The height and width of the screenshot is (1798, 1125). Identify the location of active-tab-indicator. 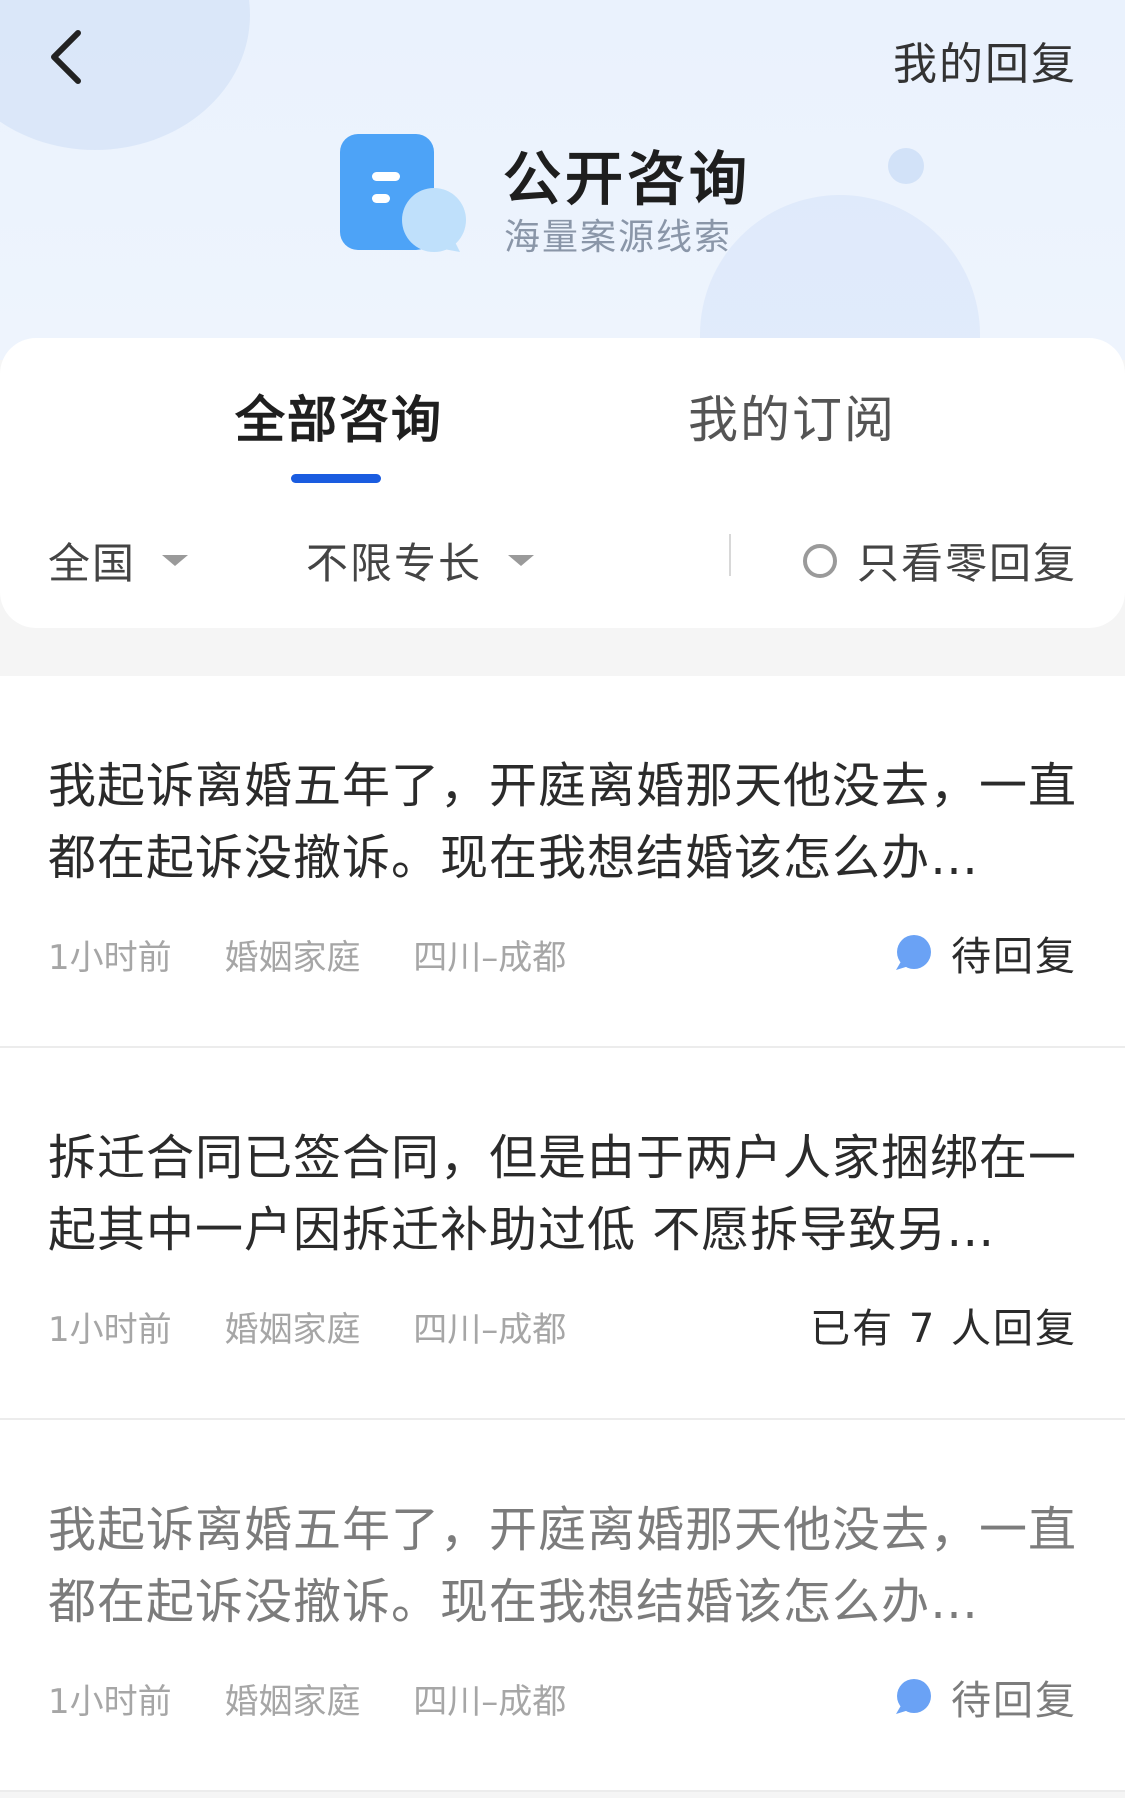
(336, 478).